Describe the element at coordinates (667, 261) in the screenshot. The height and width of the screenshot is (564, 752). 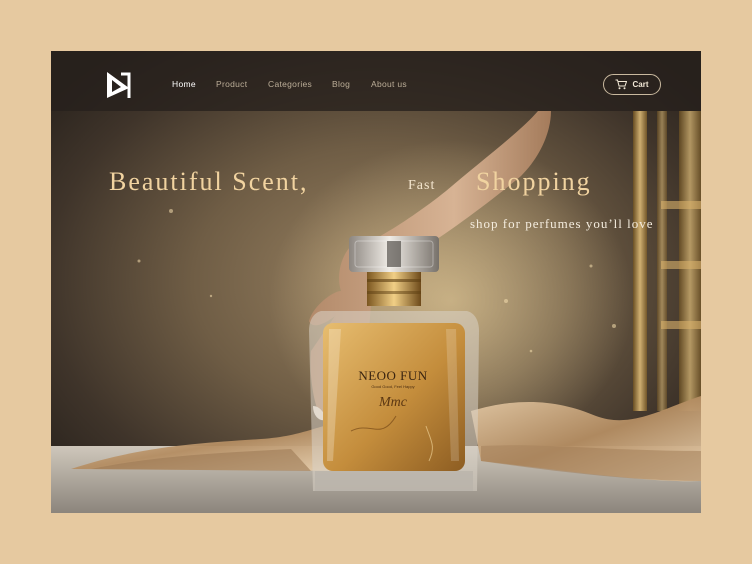
I see `gold-pillars` at that location.